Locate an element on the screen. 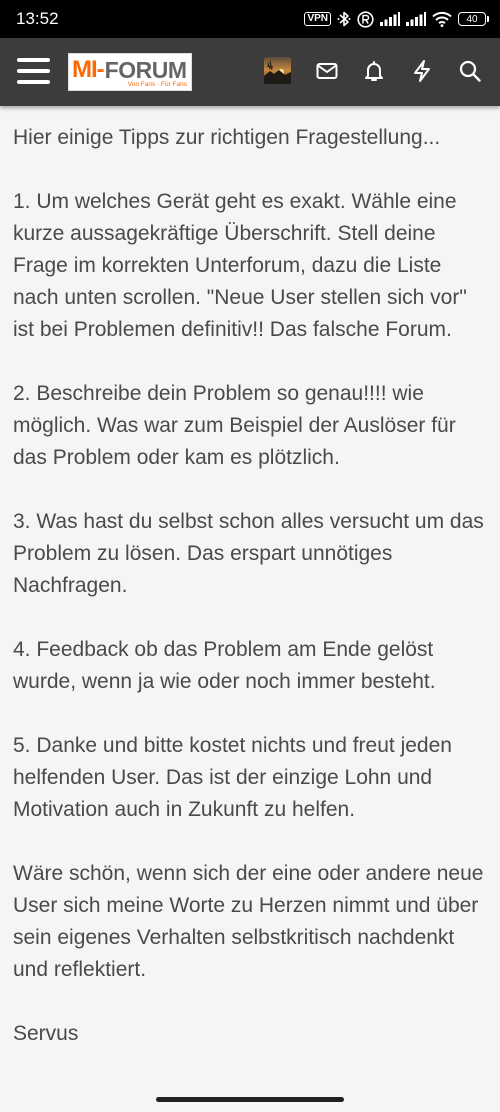  logo-mi: MI is located at coordinates (85, 69).